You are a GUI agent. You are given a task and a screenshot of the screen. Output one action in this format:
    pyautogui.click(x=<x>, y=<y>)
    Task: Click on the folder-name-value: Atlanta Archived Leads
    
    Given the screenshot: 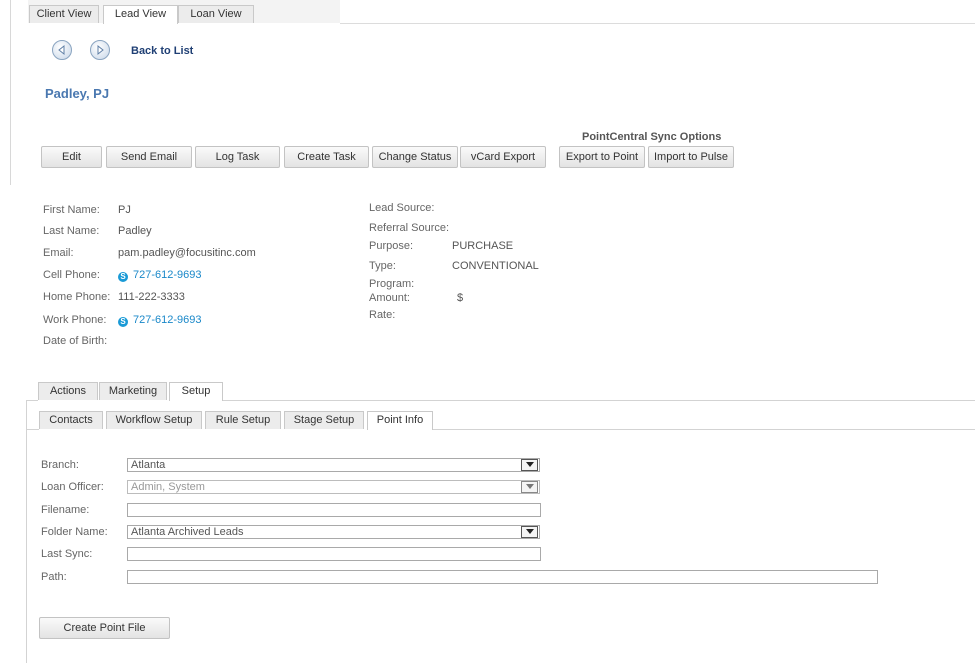 What is the action you would take?
    pyautogui.click(x=187, y=532)
    